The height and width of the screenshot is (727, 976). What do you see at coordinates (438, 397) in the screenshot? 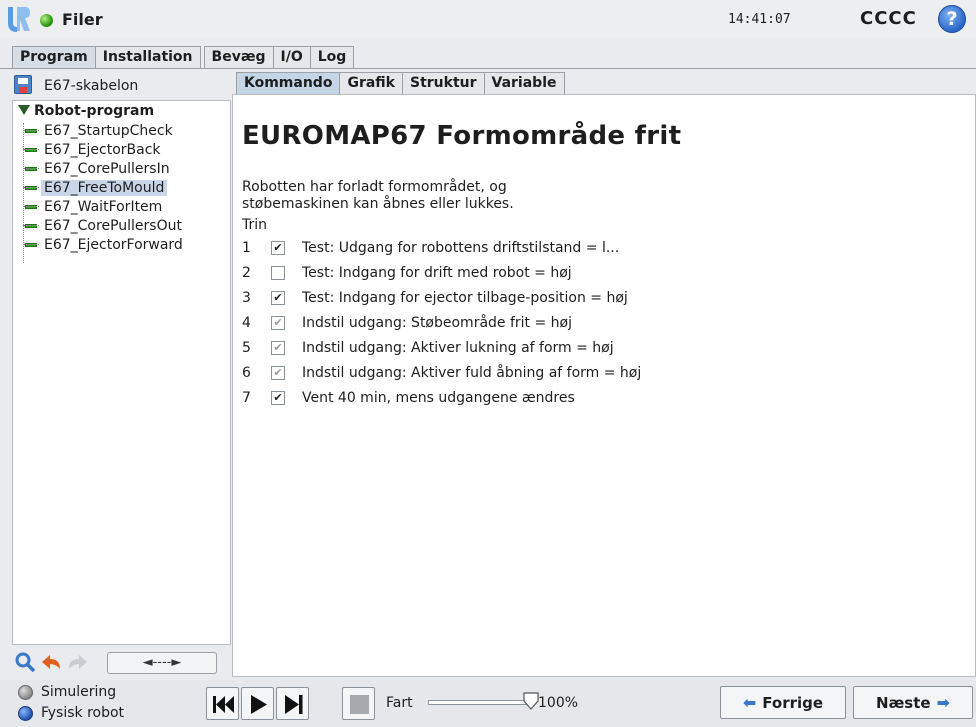
I see `step-text: Vent 40 min, mens udgangene ændres` at bounding box center [438, 397].